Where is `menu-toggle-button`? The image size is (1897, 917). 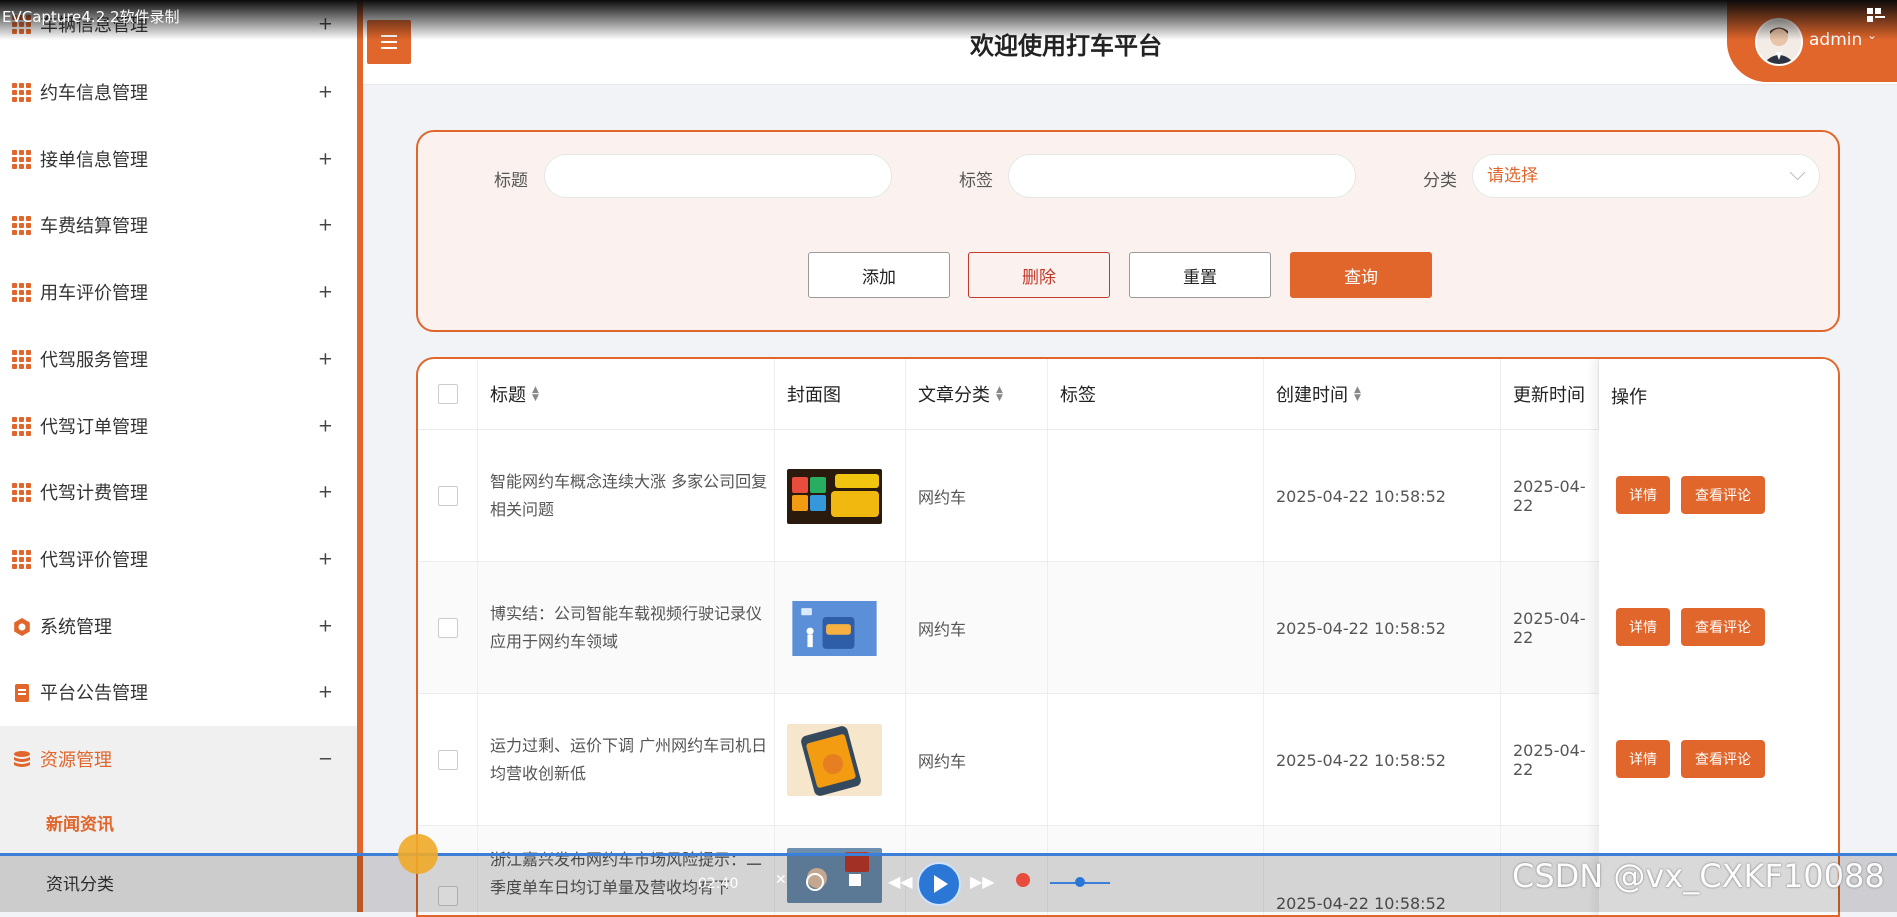 menu-toggle-button is located at coordinates (389, 42).